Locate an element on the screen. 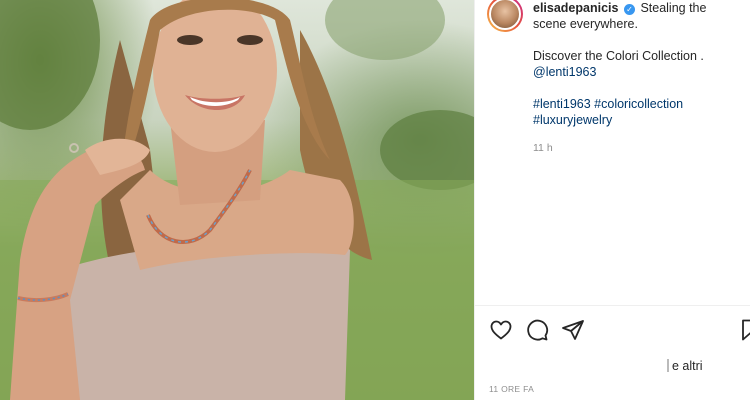 The width and height of the screenshot is (750, 400). avatar-image is located at coordinates (505, 15).